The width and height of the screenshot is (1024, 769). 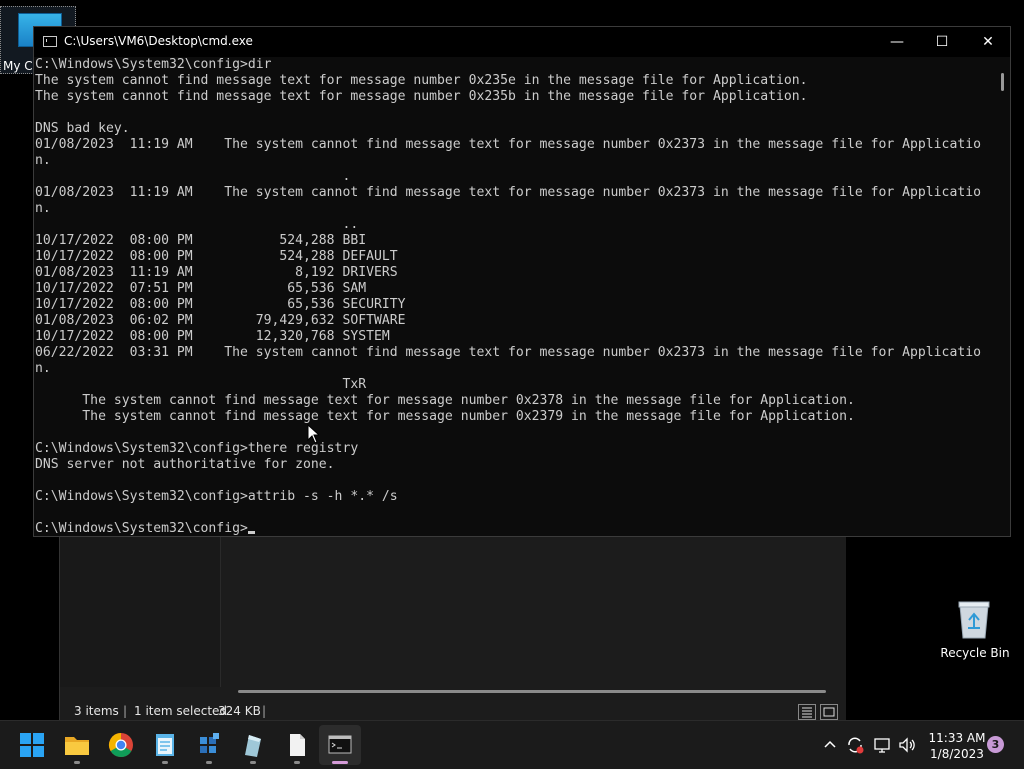 What do you see at coordinates (957, 746) in the screenshot?
I see `clock: 11:33 AM 1/8/2023` at bounding box center [957, 746].